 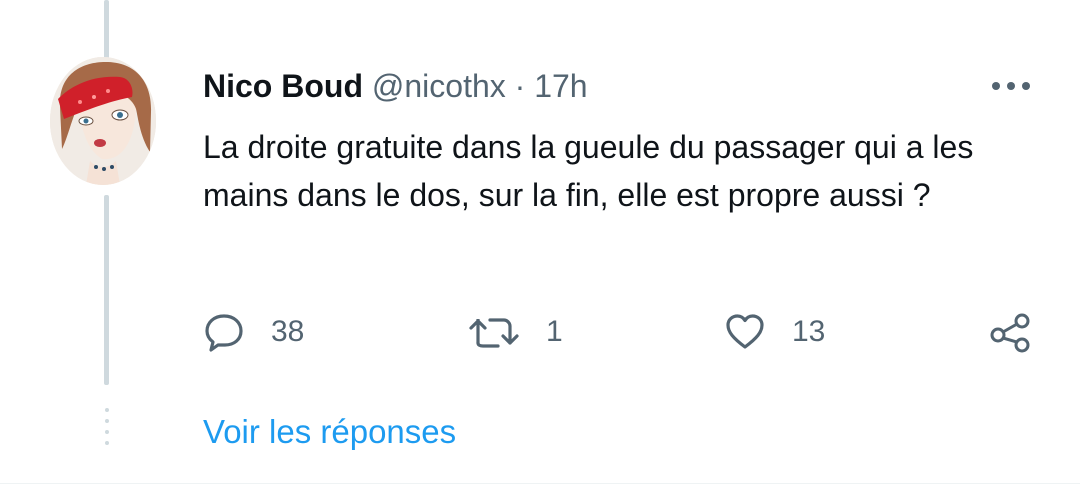 I want to click on author-name: Nico Boud, so click(x=283, y=86).